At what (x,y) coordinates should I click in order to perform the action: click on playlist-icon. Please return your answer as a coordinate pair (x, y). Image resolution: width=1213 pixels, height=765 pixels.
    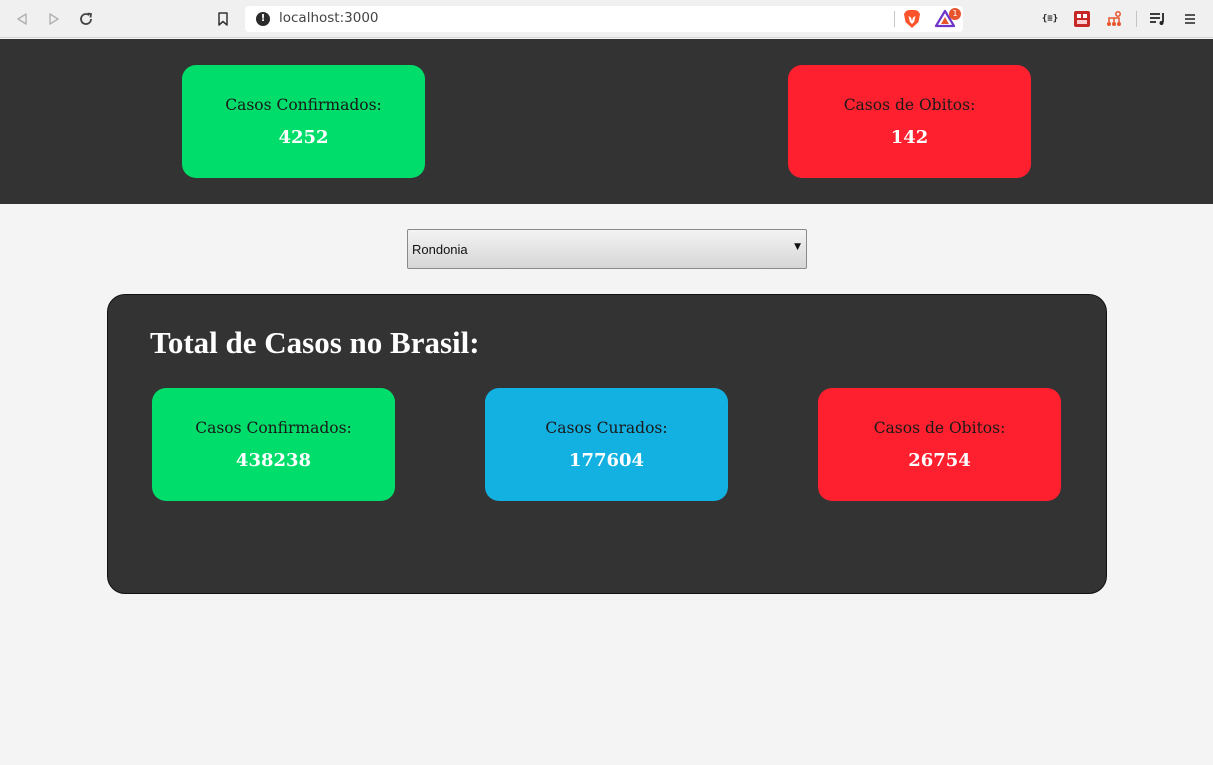
    Looking at the image, I should click on (1157, 19).